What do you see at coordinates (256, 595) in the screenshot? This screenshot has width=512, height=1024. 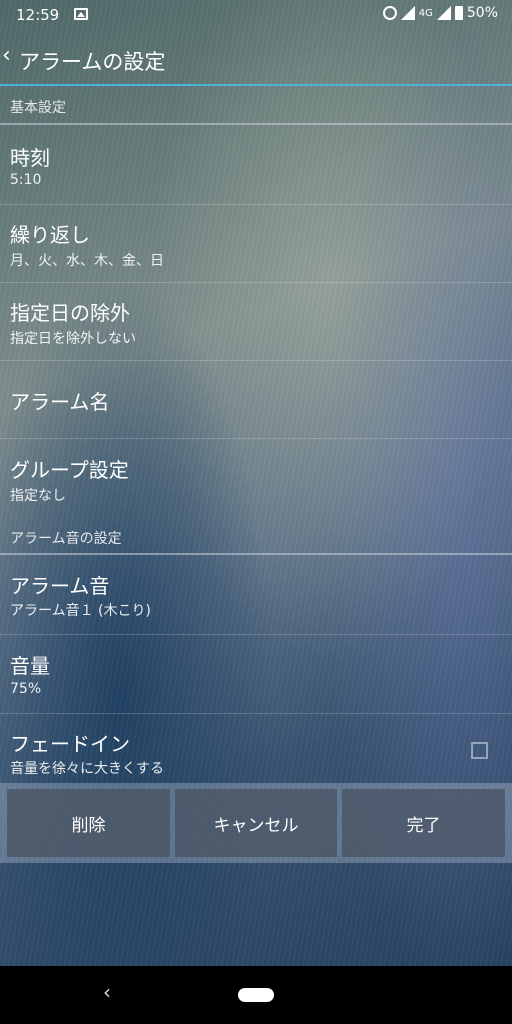 I see `setting-row-alarm-sound: アラーム音 アラーム音１ (木こり)` at bounding box center [256, 595].